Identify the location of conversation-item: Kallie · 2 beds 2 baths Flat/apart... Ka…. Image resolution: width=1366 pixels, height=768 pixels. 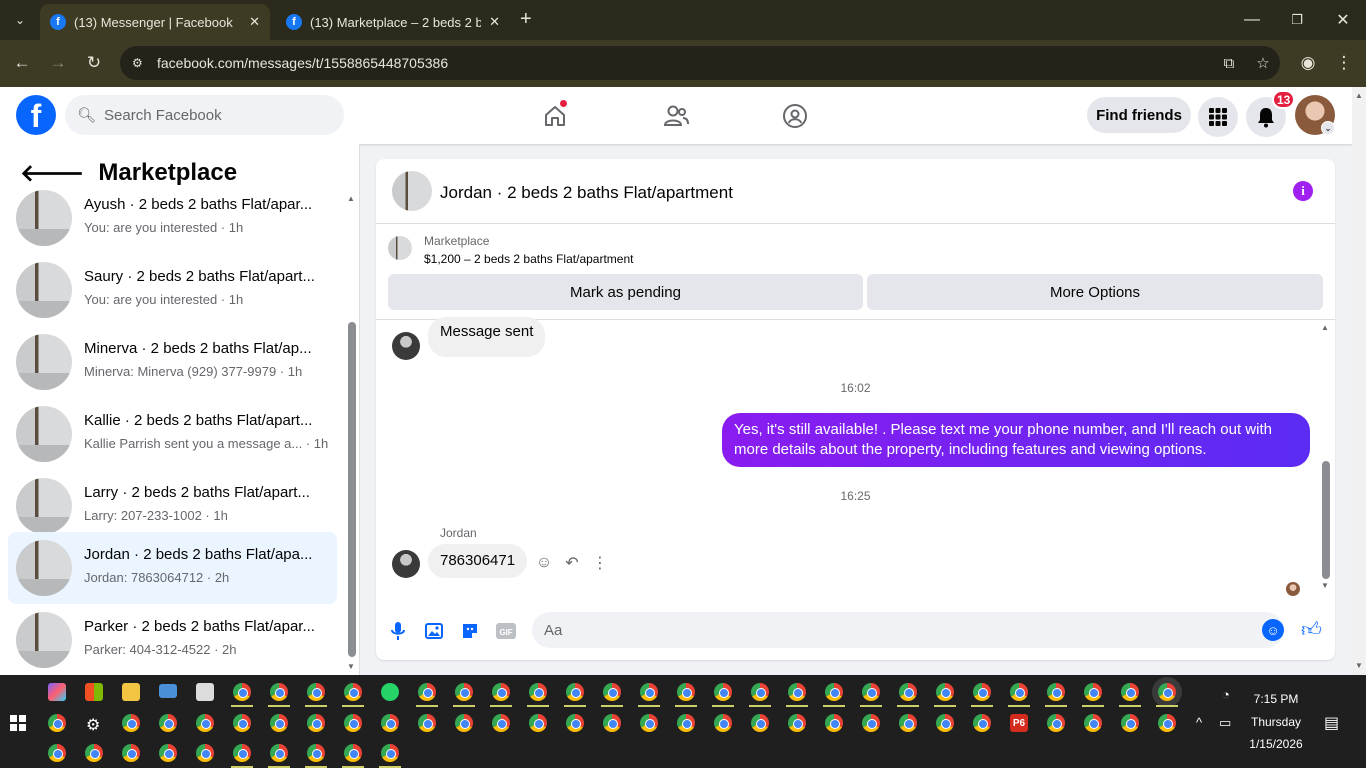
(172, 434).